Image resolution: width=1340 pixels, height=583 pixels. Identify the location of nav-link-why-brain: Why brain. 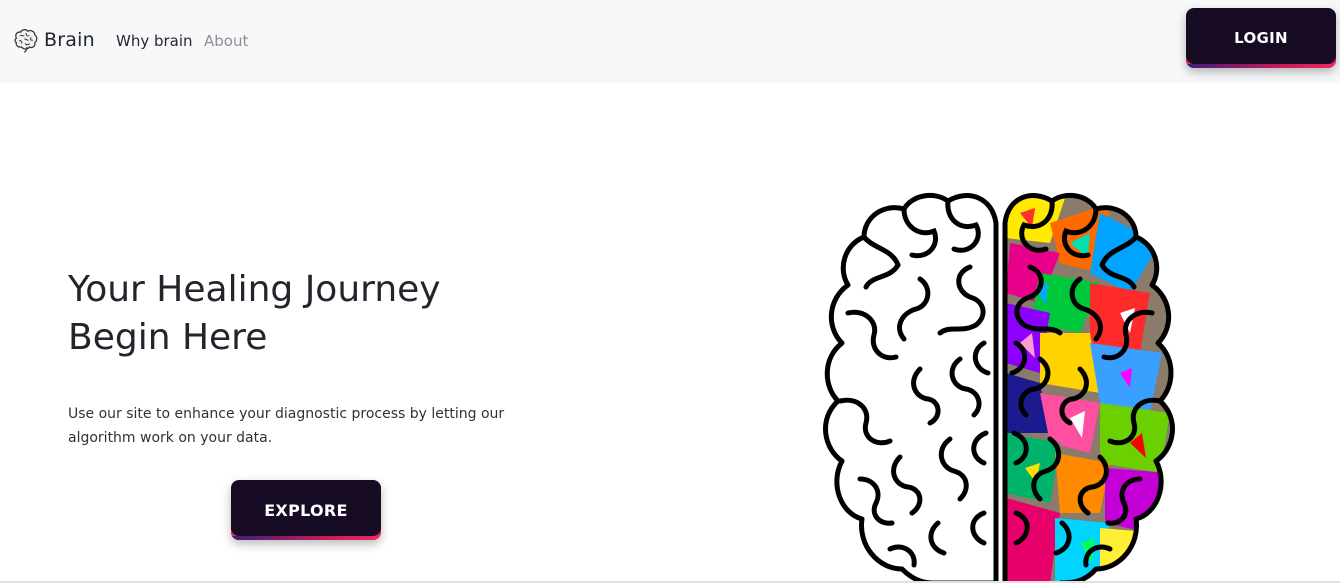
(154, 41).